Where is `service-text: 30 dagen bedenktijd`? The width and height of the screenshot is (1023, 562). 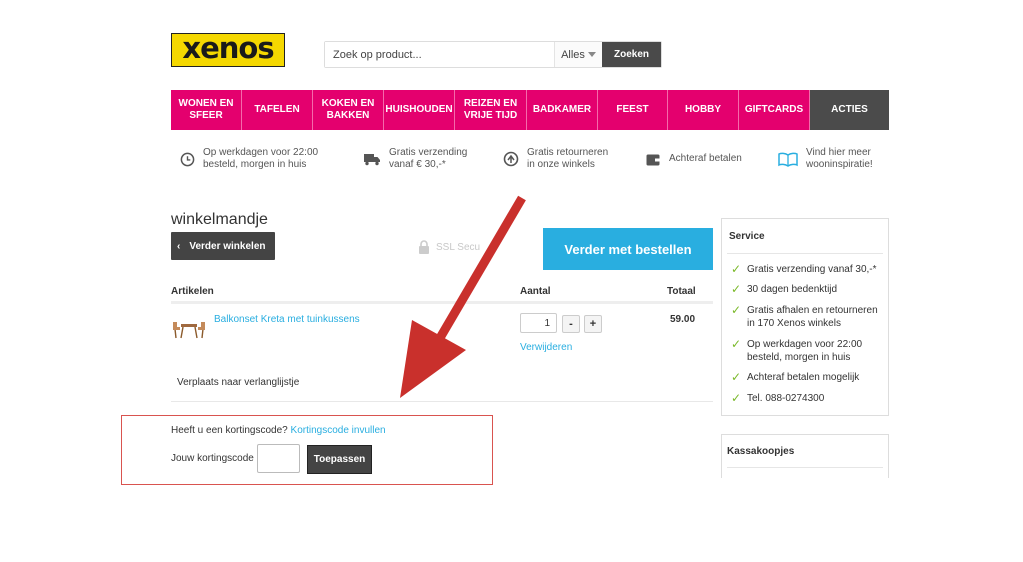 service-text: 30 dagen bedenktijd is located at coordinates (792, 289).